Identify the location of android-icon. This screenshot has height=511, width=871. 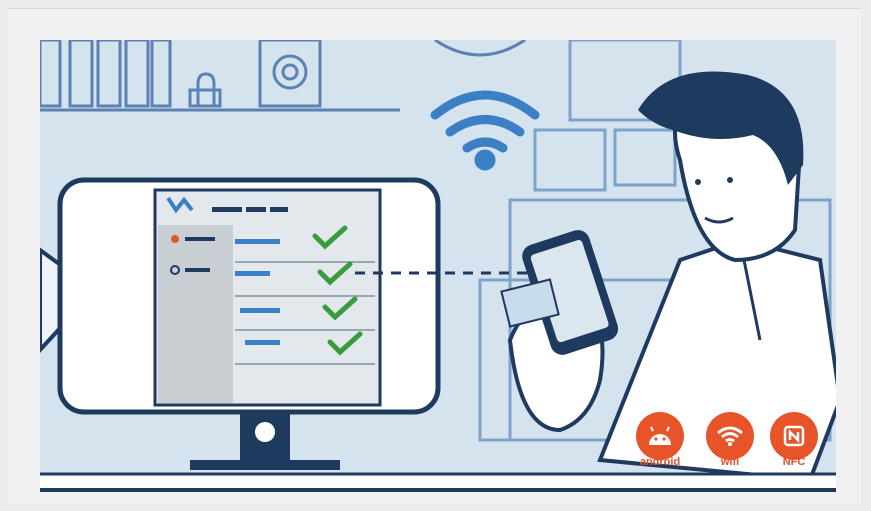
(660, 435).